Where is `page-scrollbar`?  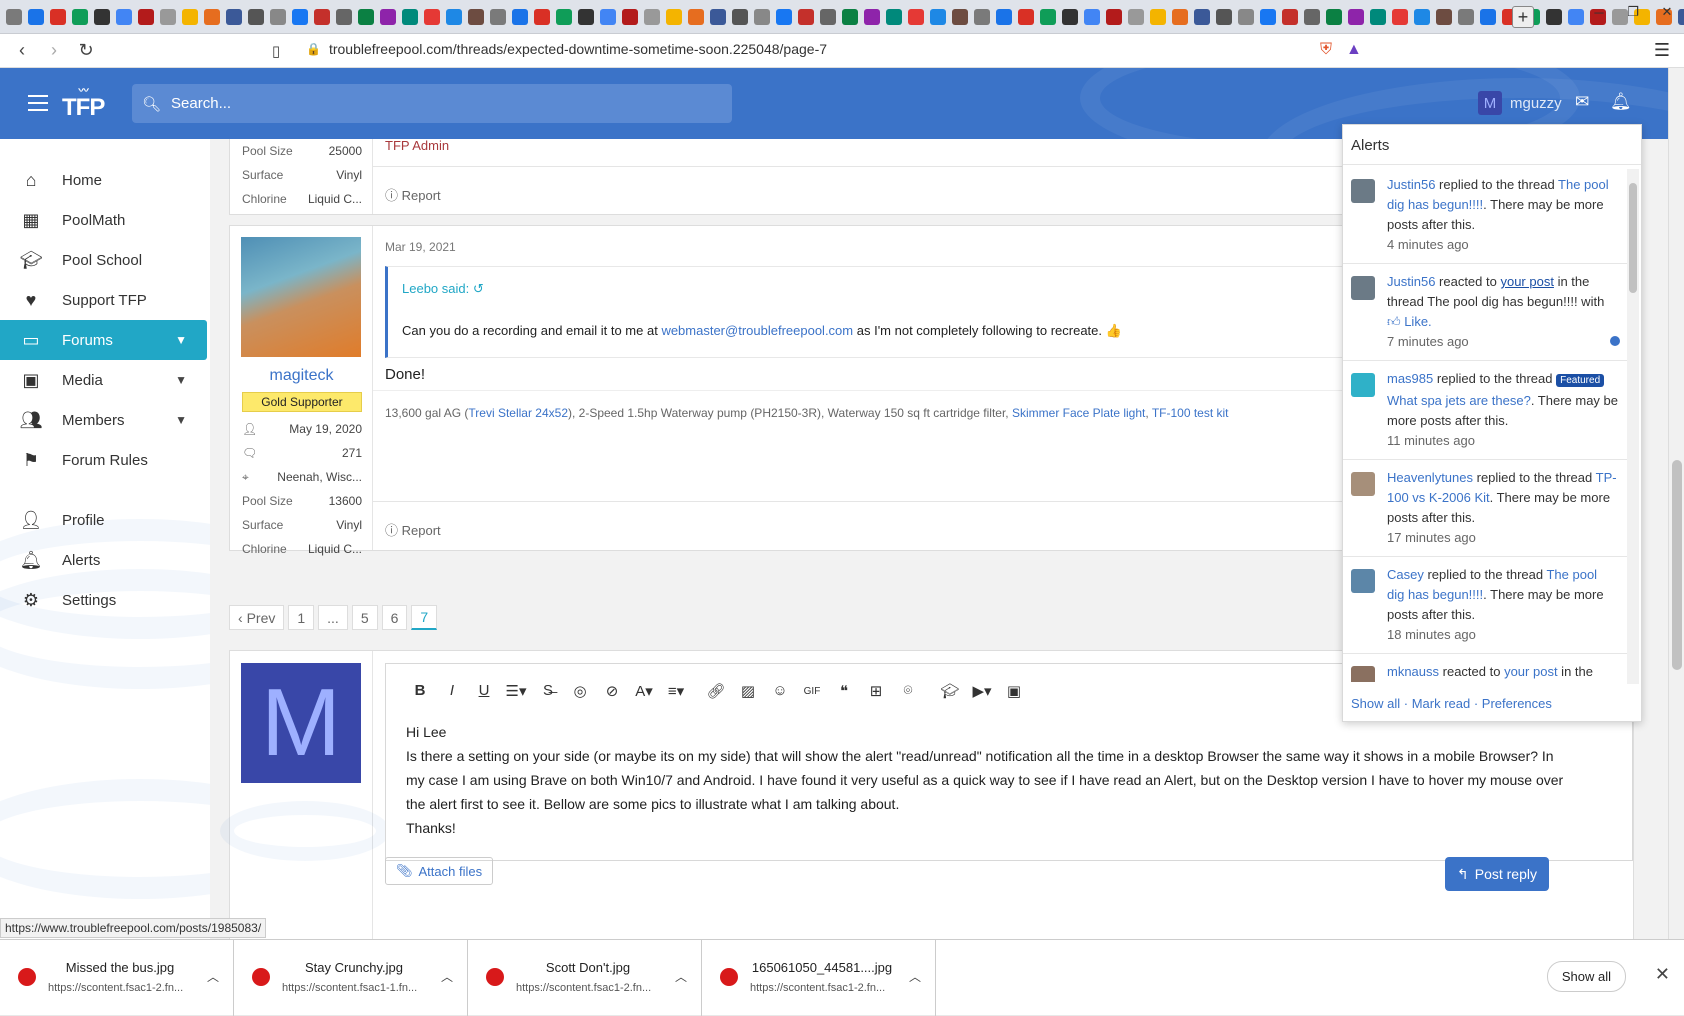 page-scrollbar is located at coordinates (1676, 503).